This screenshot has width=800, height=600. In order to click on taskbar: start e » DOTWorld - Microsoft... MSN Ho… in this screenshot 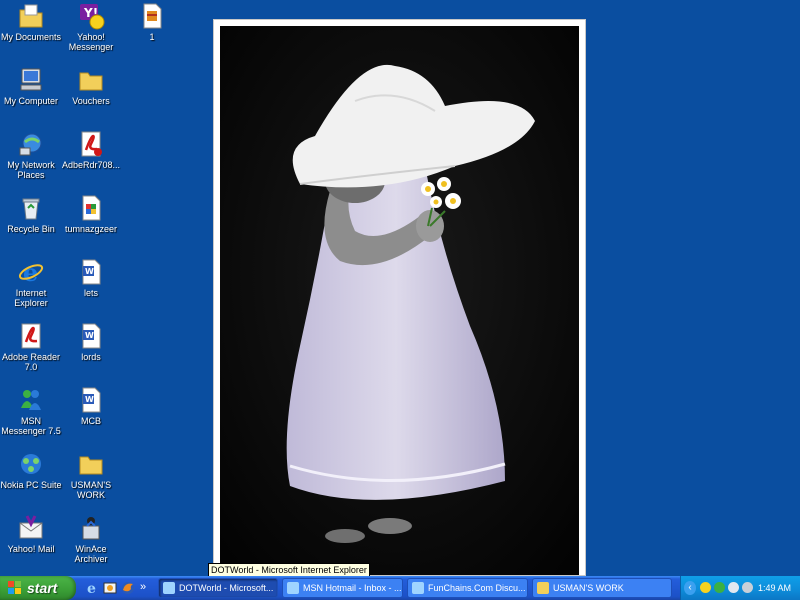, I will do `click(400, 588)`.